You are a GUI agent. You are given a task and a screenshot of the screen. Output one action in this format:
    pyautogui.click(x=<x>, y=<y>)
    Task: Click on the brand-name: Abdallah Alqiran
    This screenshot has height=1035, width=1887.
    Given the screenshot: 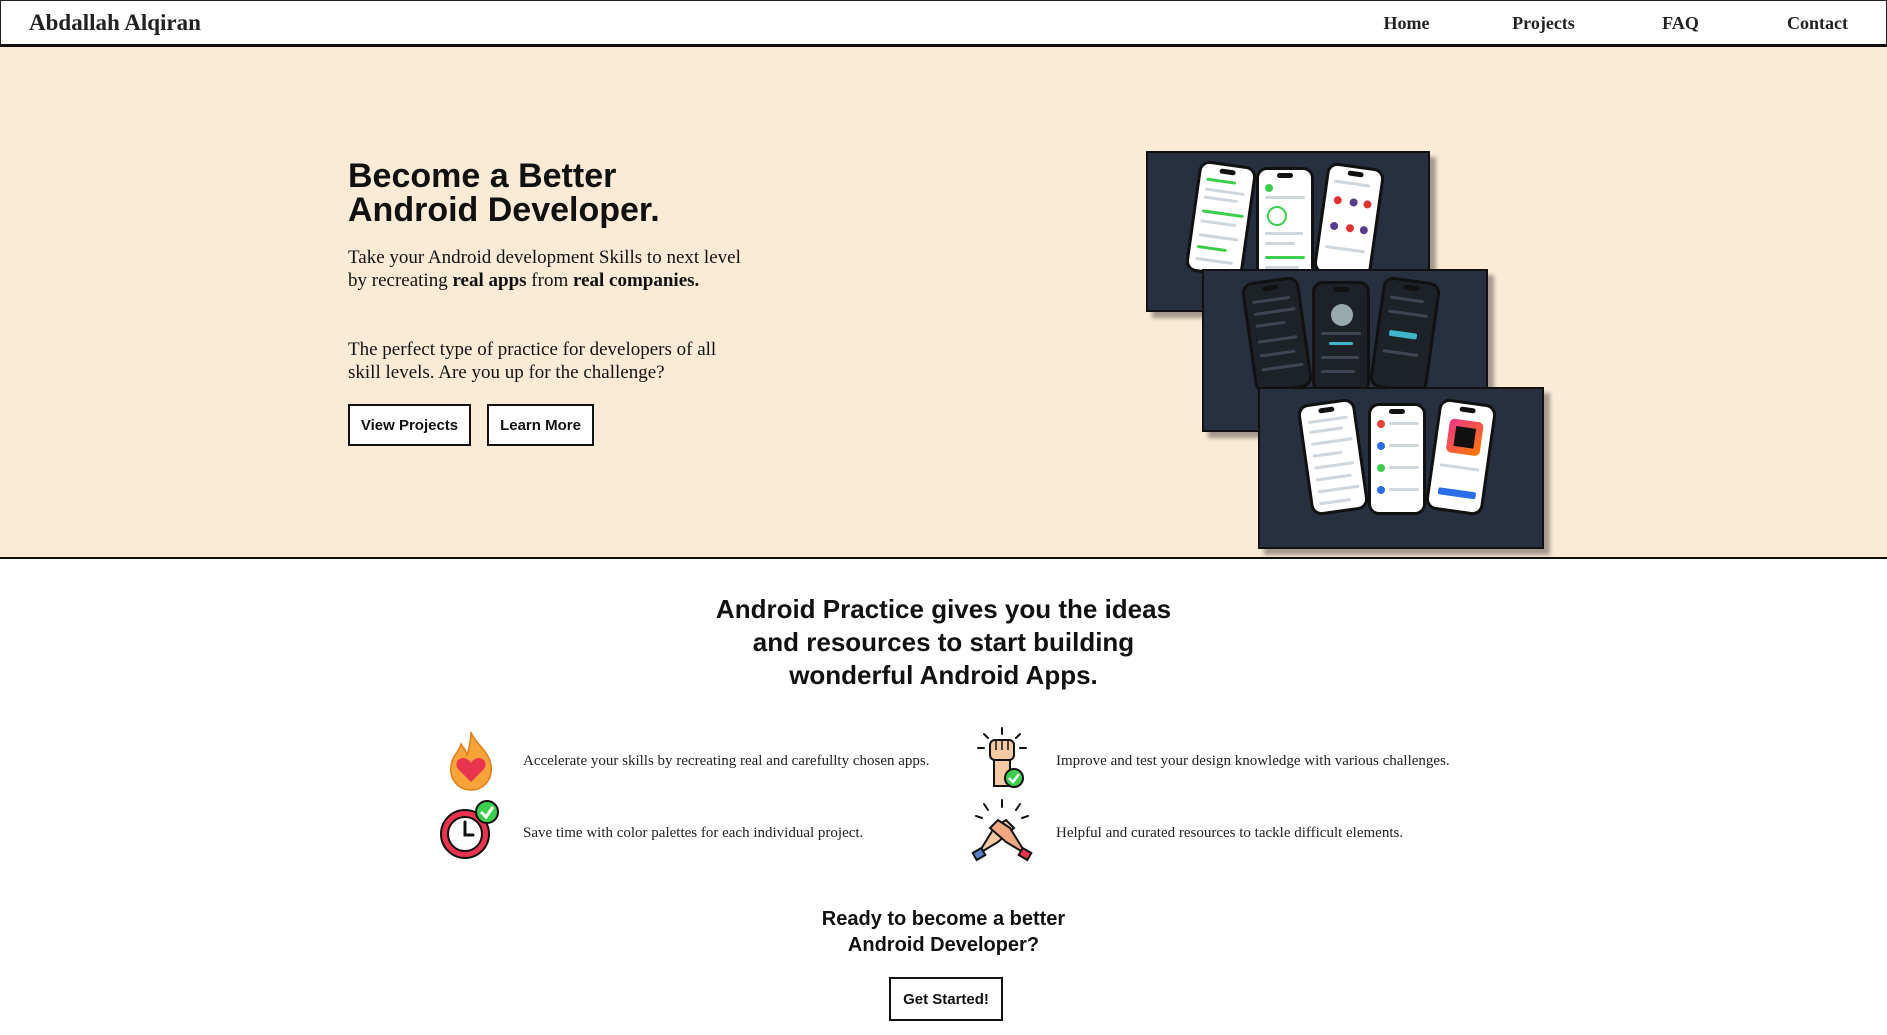 What is the action you would take?
    pyautogui.click(x=115, y=23)
    